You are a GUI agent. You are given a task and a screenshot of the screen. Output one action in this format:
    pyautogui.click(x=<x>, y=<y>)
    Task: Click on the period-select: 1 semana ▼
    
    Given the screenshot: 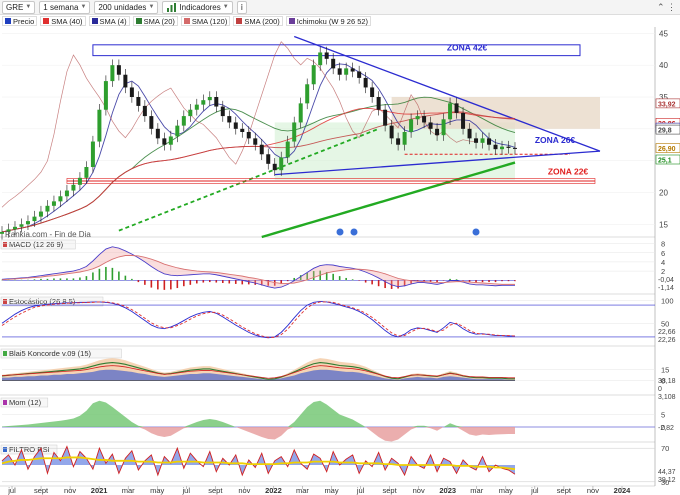 What is the action you would take?
    pyautogui.click(x=65, y=7)
    